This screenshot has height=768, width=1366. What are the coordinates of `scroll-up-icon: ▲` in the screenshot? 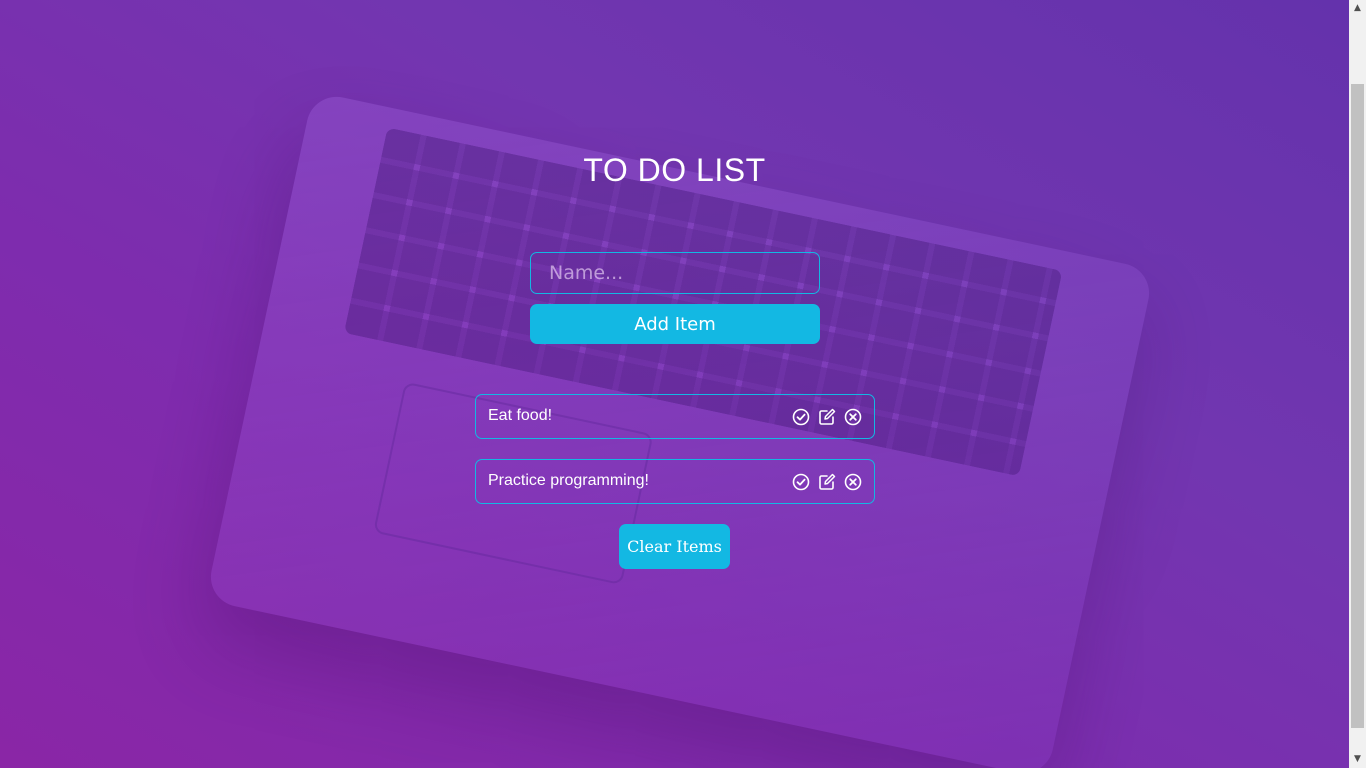 It's located at (1357, 8).